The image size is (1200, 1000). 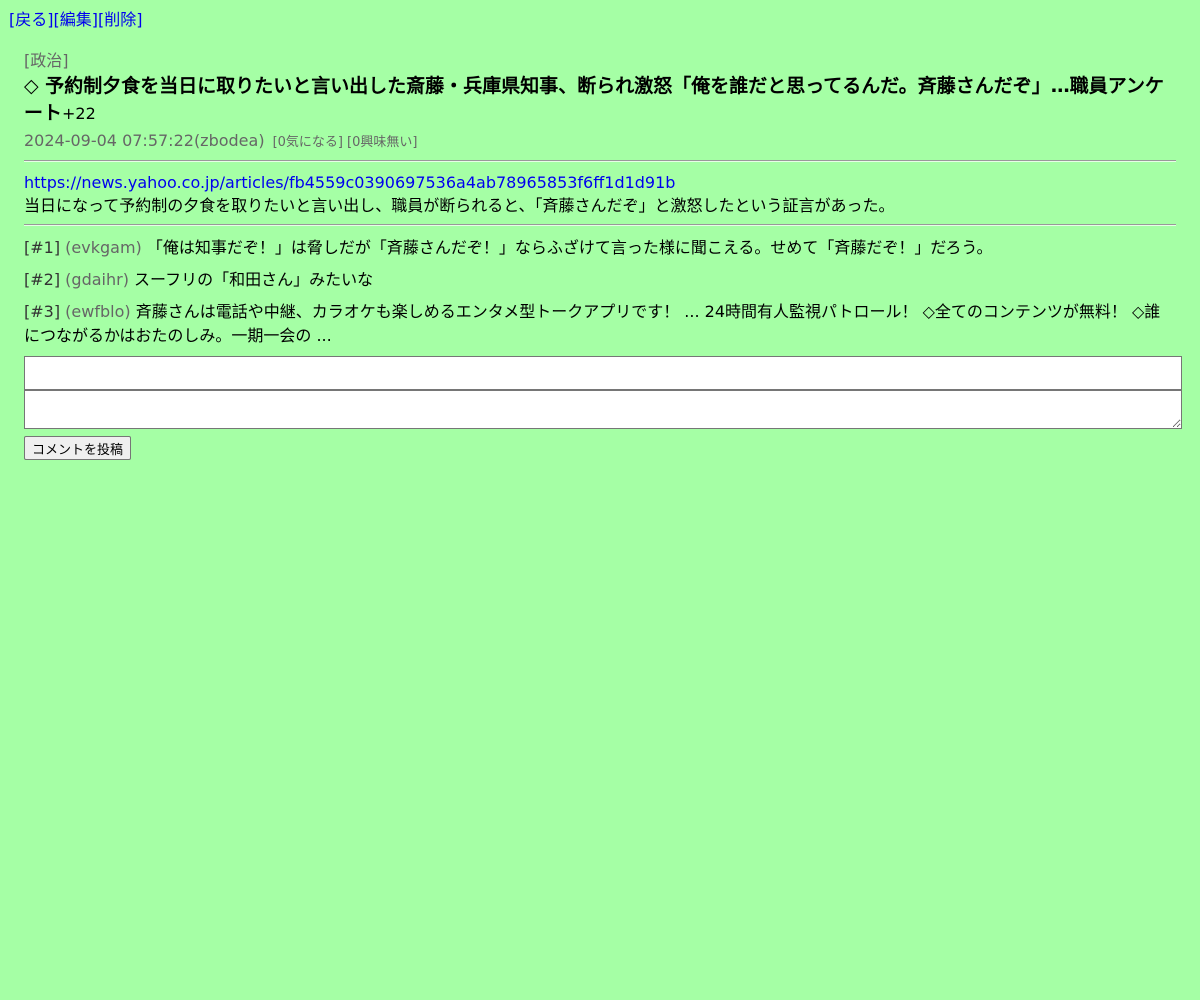 What do you see at coordinates (42, 279) in the screenshot?
I see `comment-id: [#2]` at bounding box center [42, 279].